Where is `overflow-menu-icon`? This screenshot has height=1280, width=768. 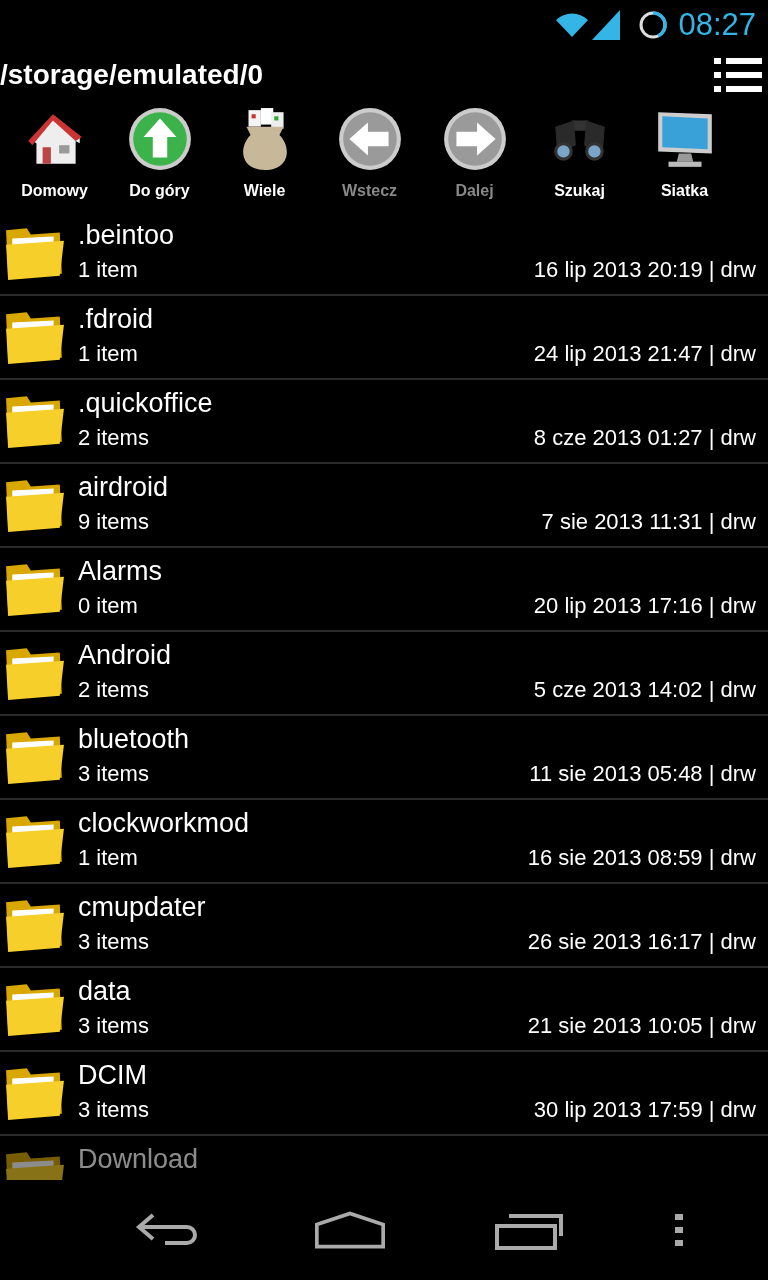
overflow-menu-icon is located at coordinates (679, 1230).